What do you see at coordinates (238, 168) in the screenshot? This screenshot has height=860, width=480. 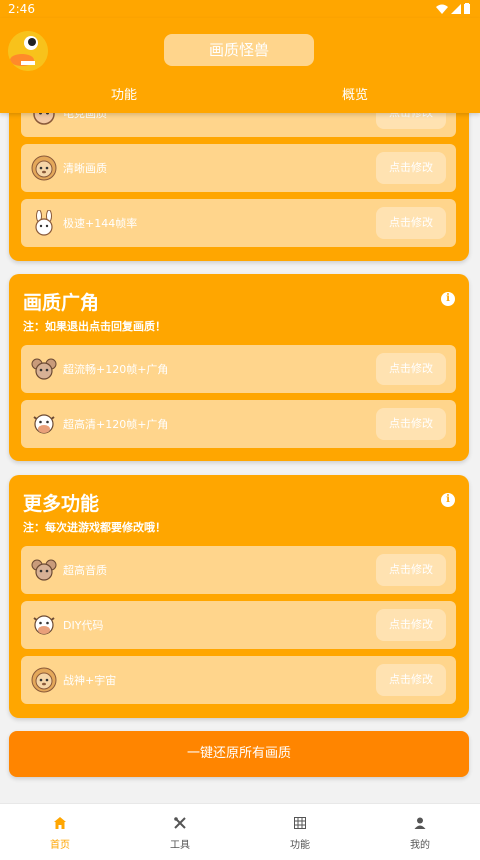 I see `list-item: 清晰画质 点击修改` at bounding box center [238, 168].